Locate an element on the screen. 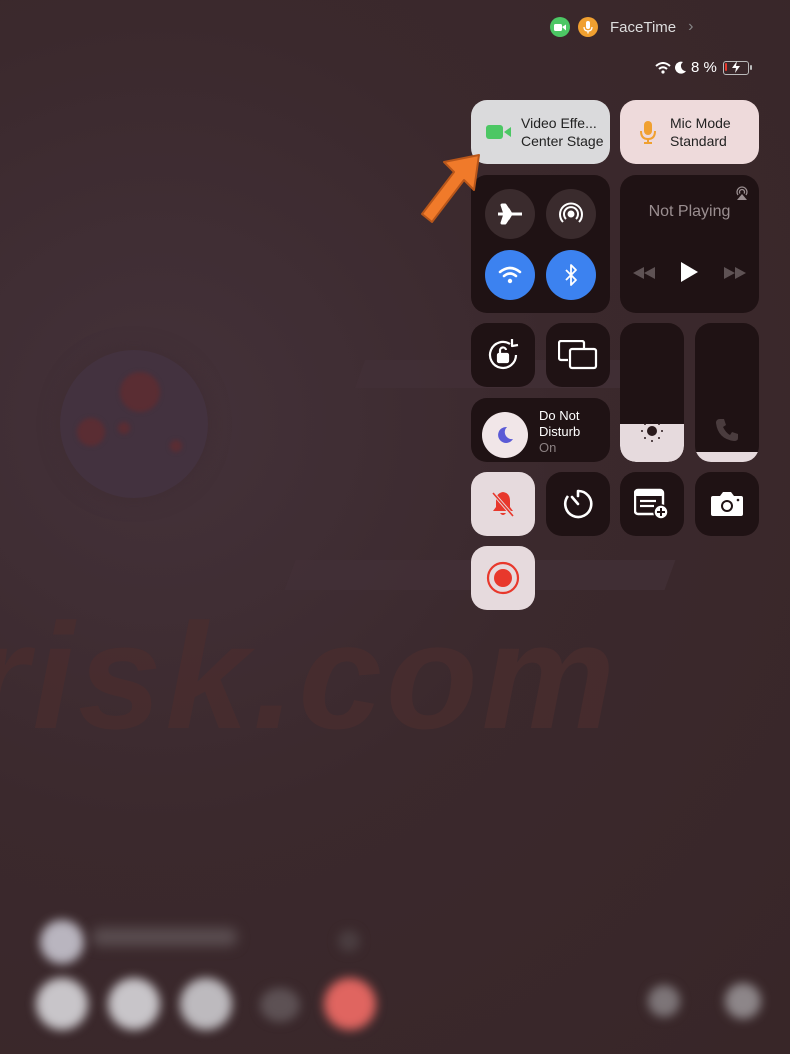  wifi-toggle is located at coordinates (510, 275).